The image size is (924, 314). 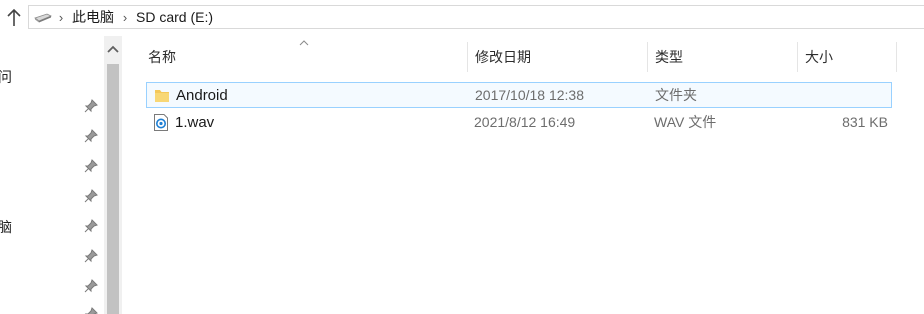 I want to click on file-type: WAV 文件, so click(x=685, y=122).